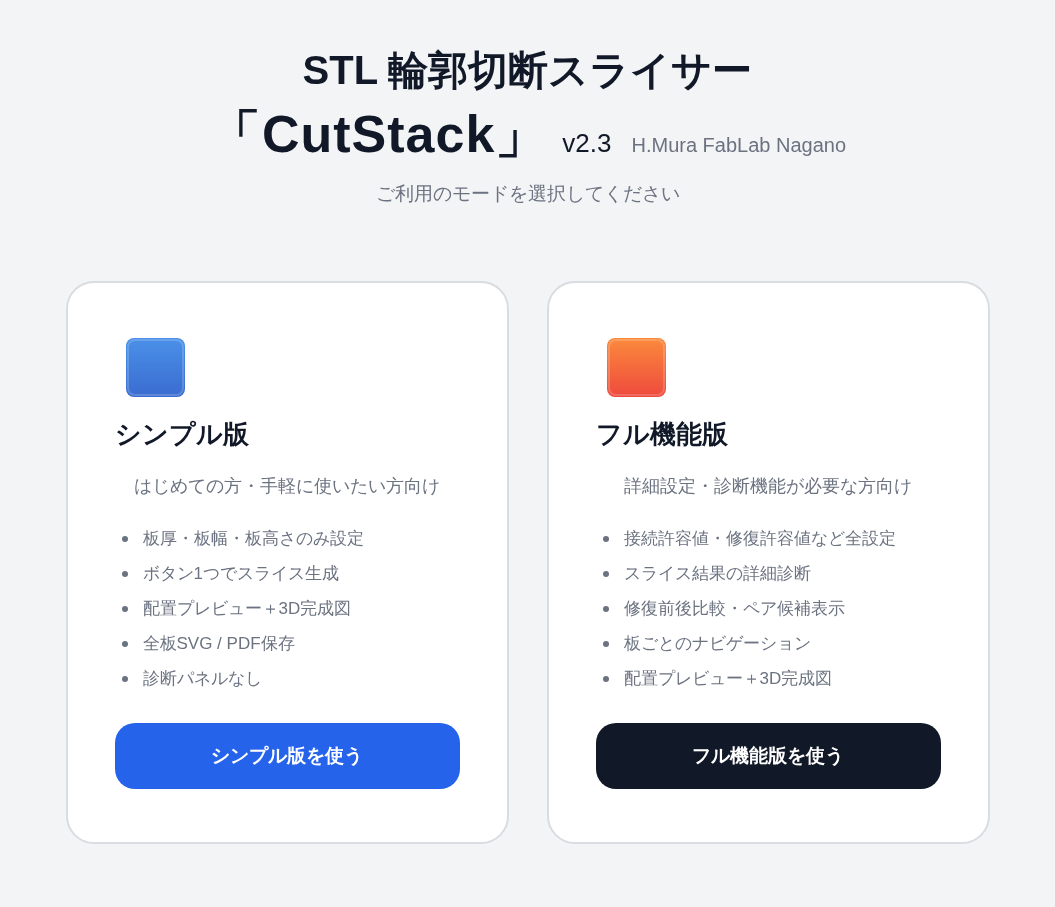  What do you see at coordinates (287, 486) in the screenshot?
I see `card-description: はじめての方・手軽に使いたい方向け` at bounding box center [287, 486].